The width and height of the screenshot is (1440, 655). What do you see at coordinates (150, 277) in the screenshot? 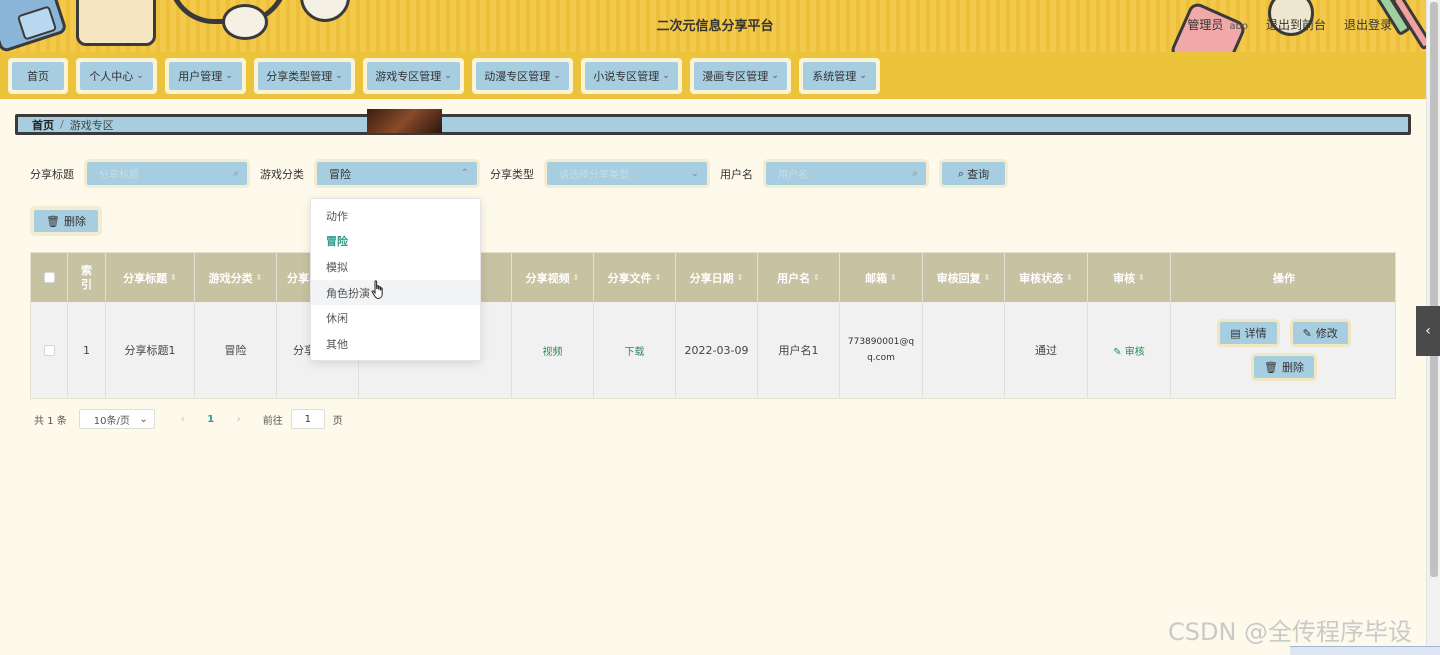
I see `header-title: 分享标题 ⇕` at bounding box center [150, 277].